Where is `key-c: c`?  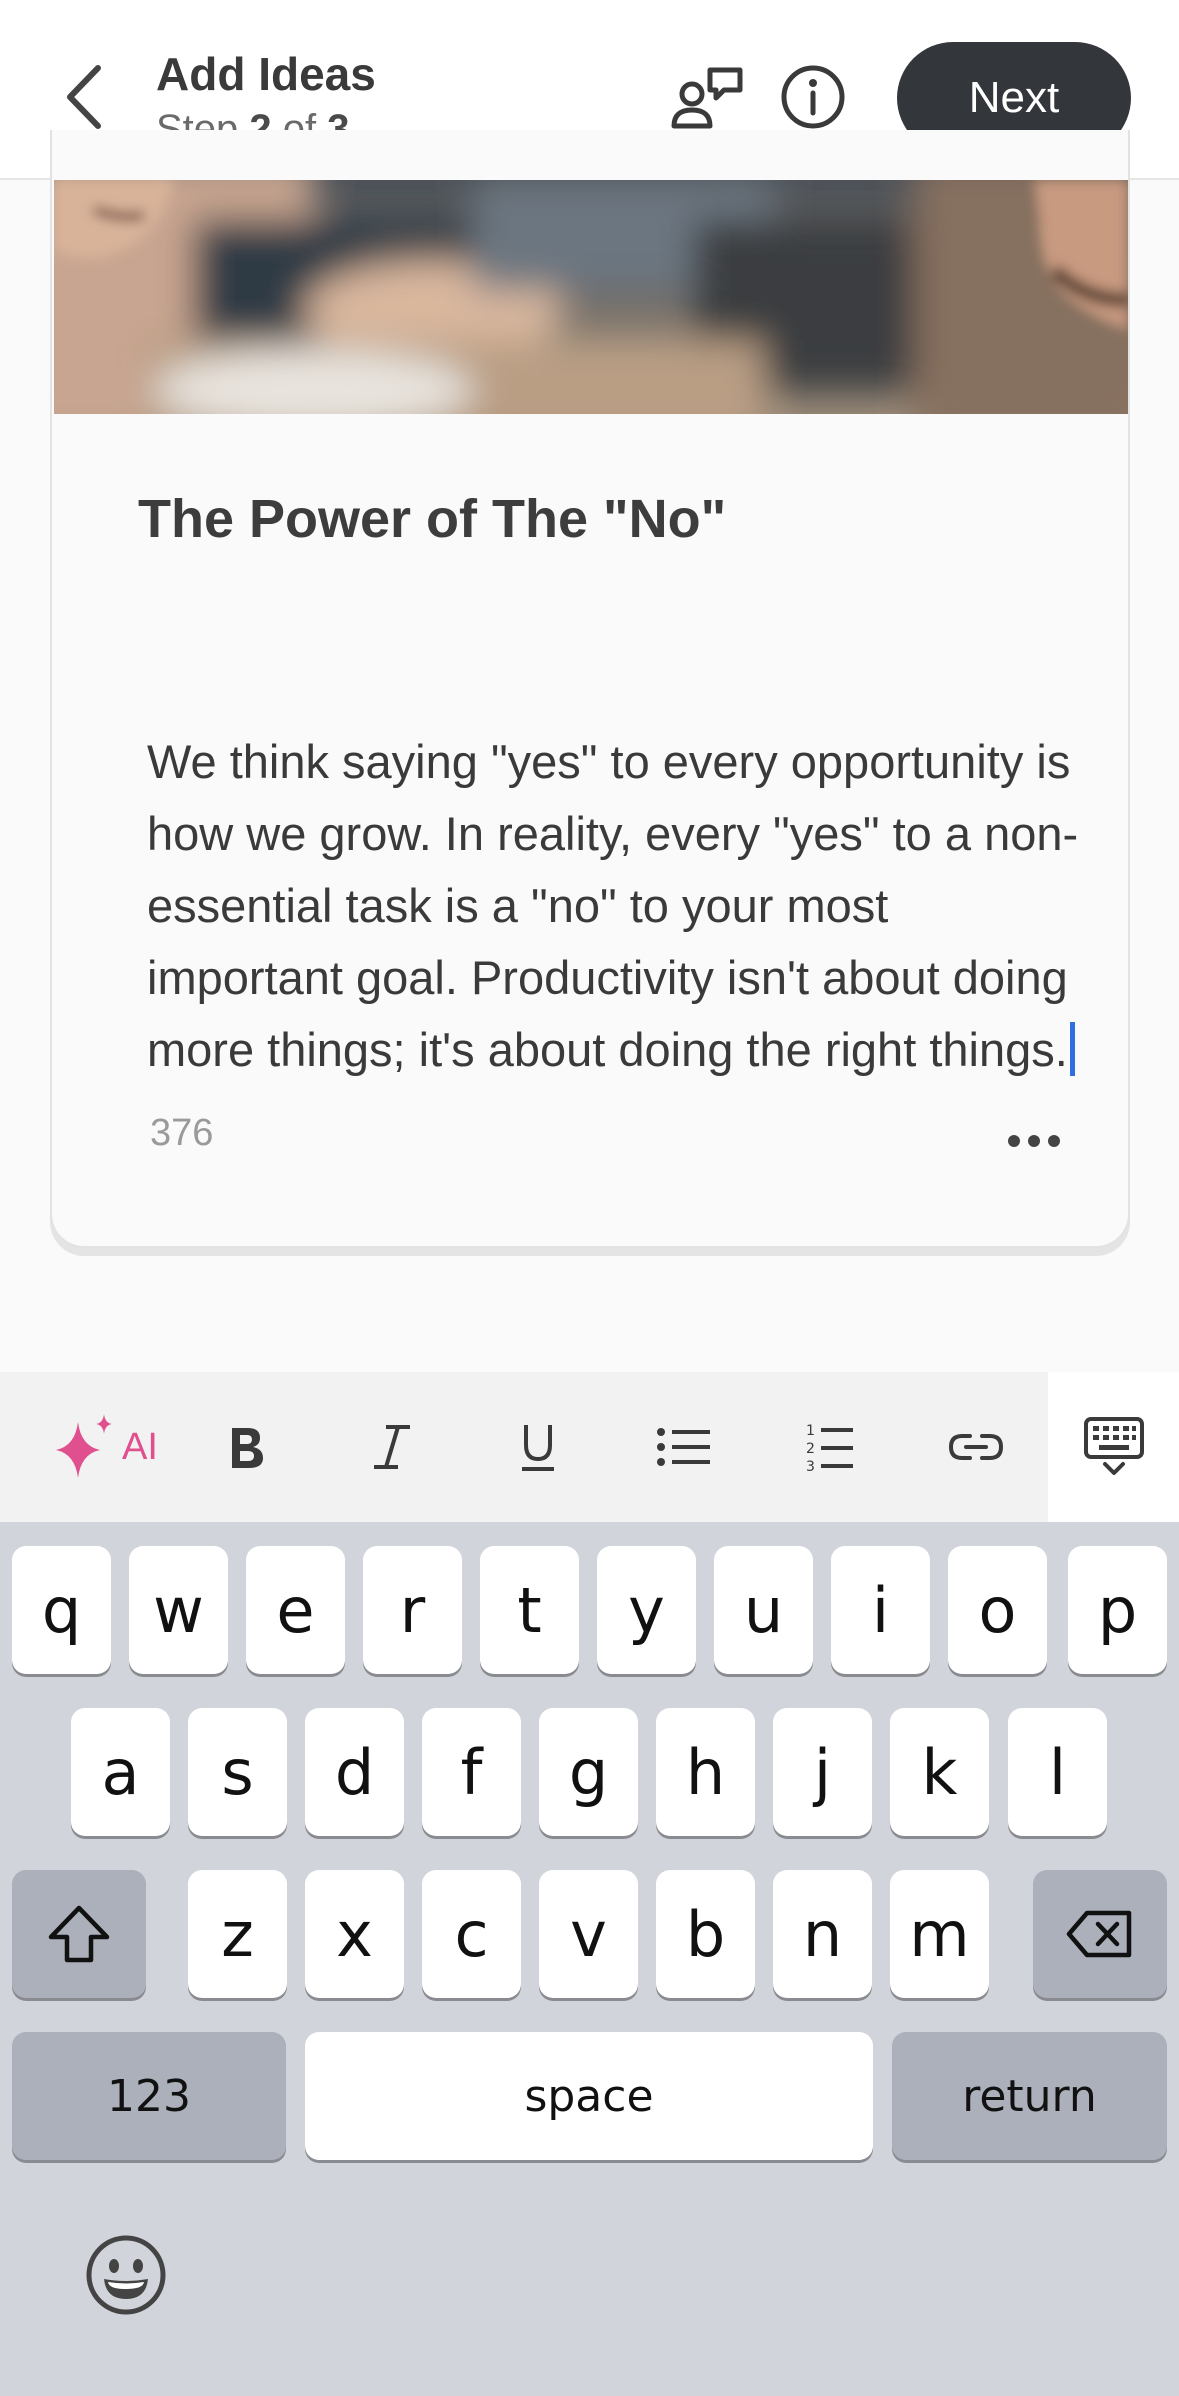 key-c: c is located at coordinates (471, 1934).